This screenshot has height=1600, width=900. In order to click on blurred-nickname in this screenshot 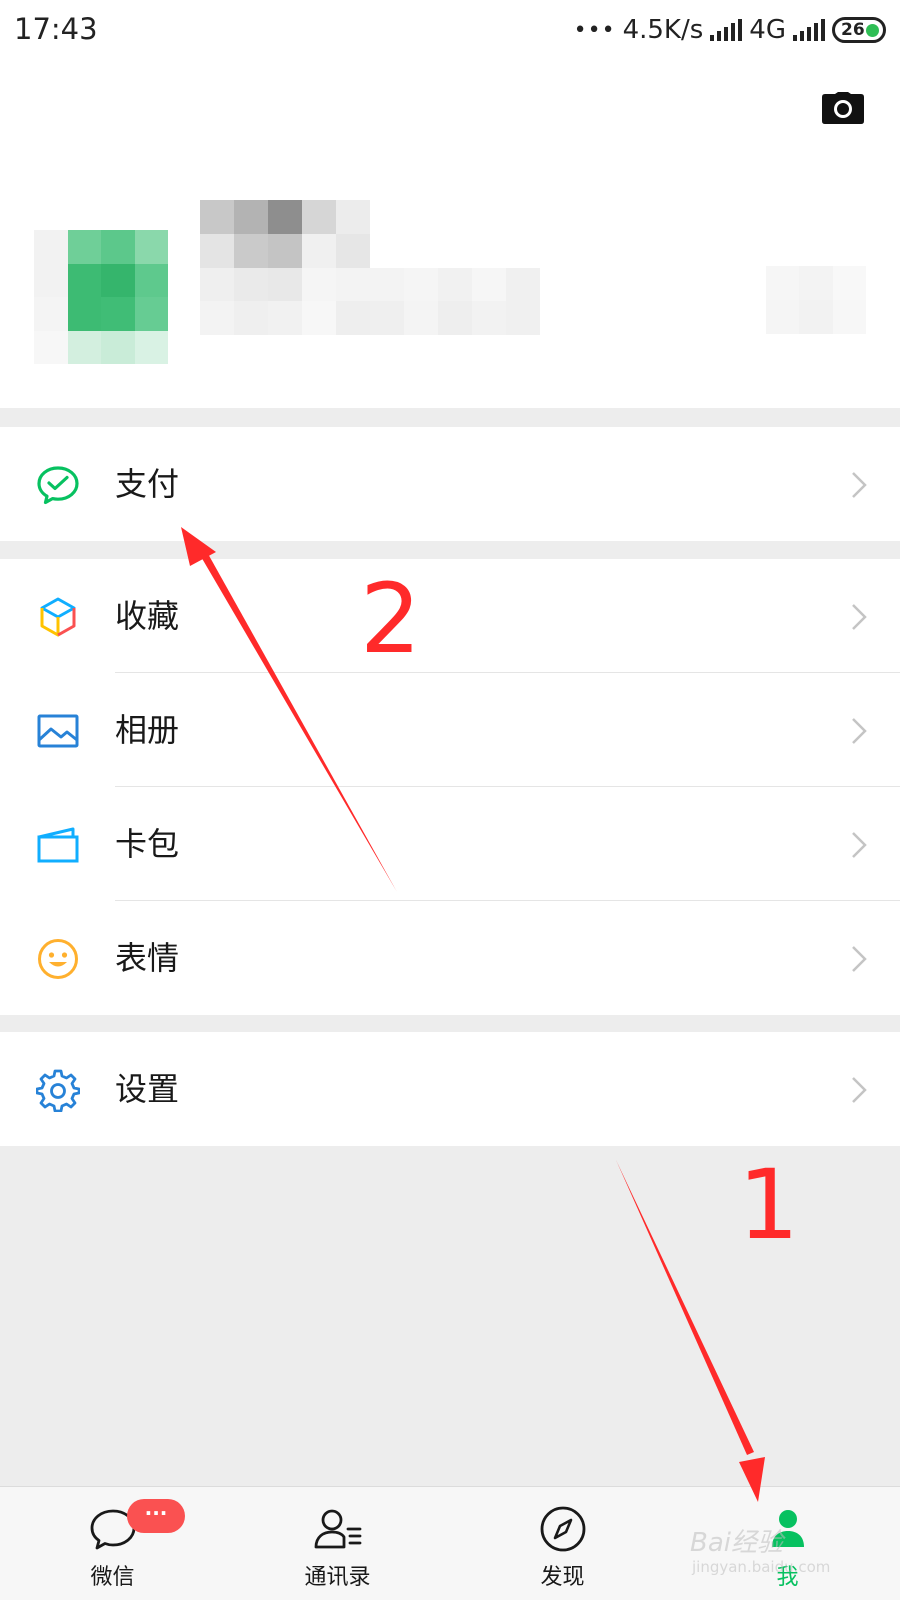, I will do `click(370, 267)`.